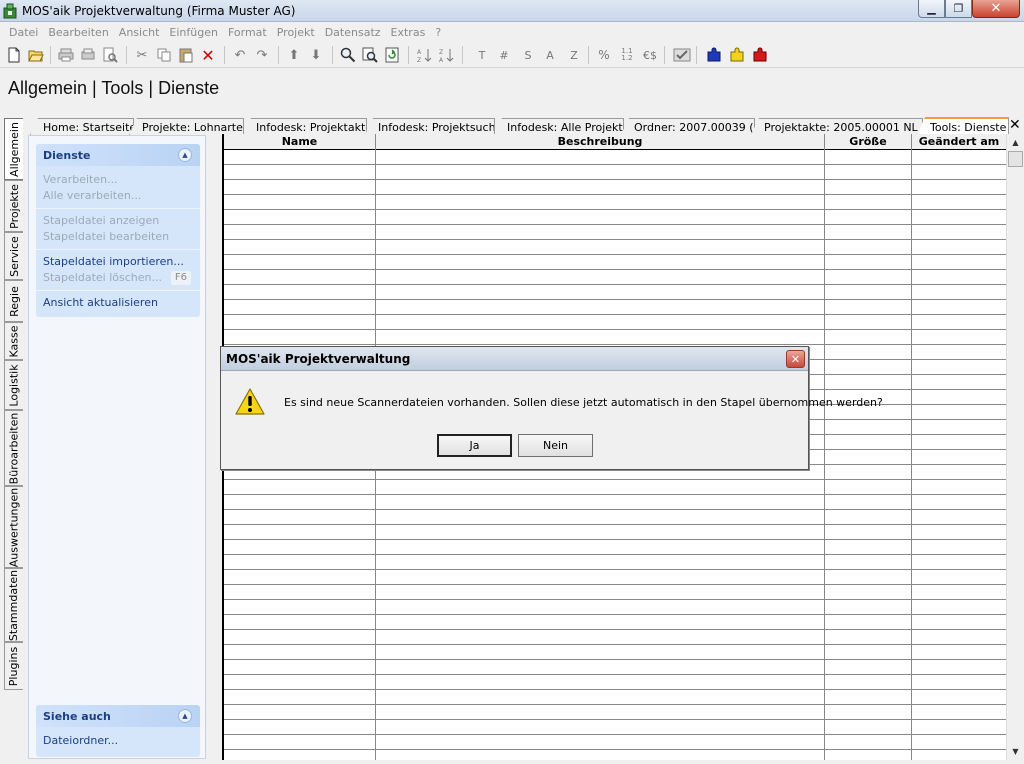 This screenshot has width=1024, height=764. Describe the element at coordinates (13, 341) in the screenshot. I see `side-tab-kasse: Kasse` at that location.